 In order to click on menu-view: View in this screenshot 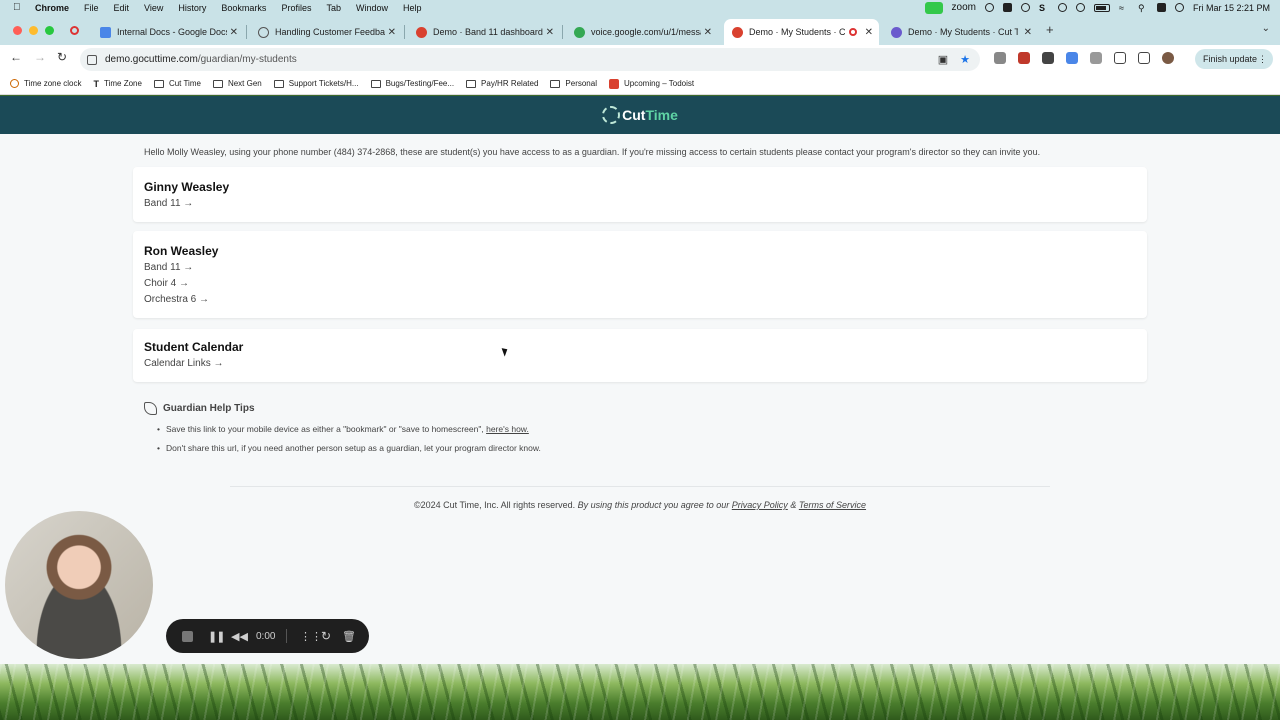, I will do `click(153, 8)`.